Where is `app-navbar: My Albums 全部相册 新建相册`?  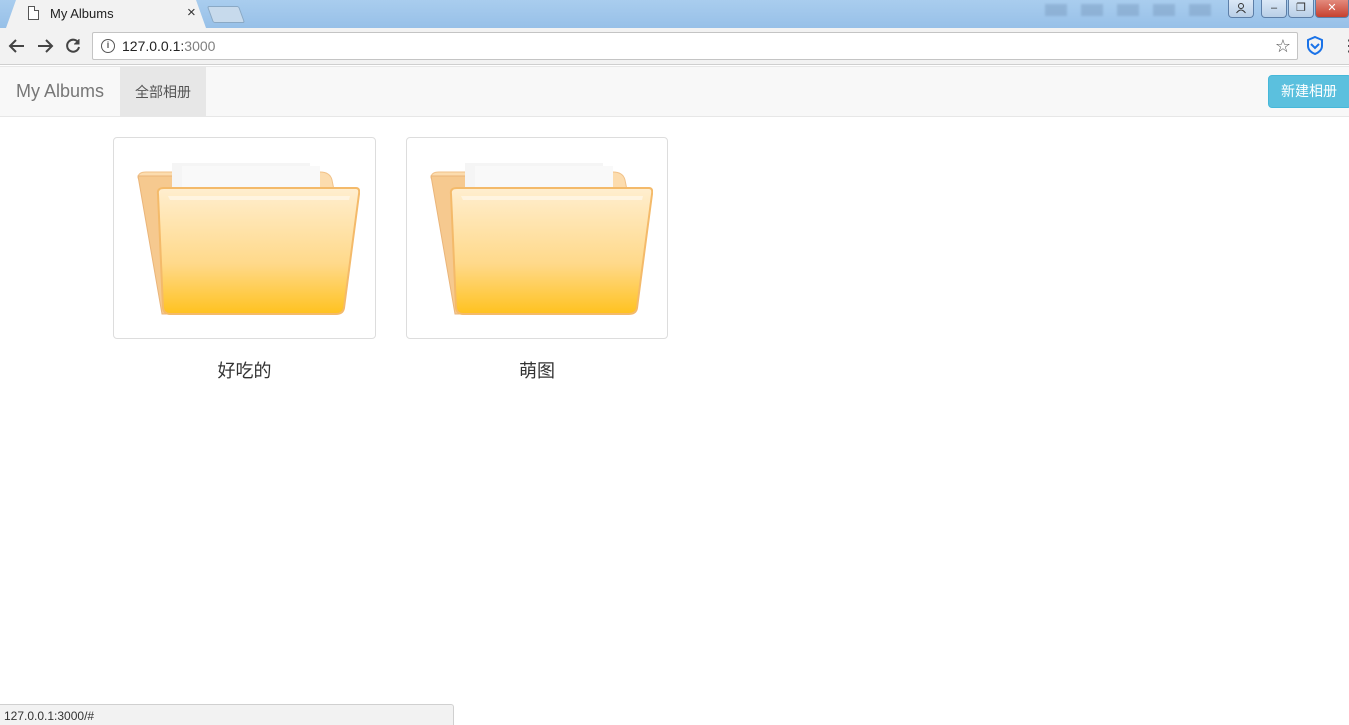 app-navbar: My Albums 全部相册 新建相册 is located at coordinates (674, 91).